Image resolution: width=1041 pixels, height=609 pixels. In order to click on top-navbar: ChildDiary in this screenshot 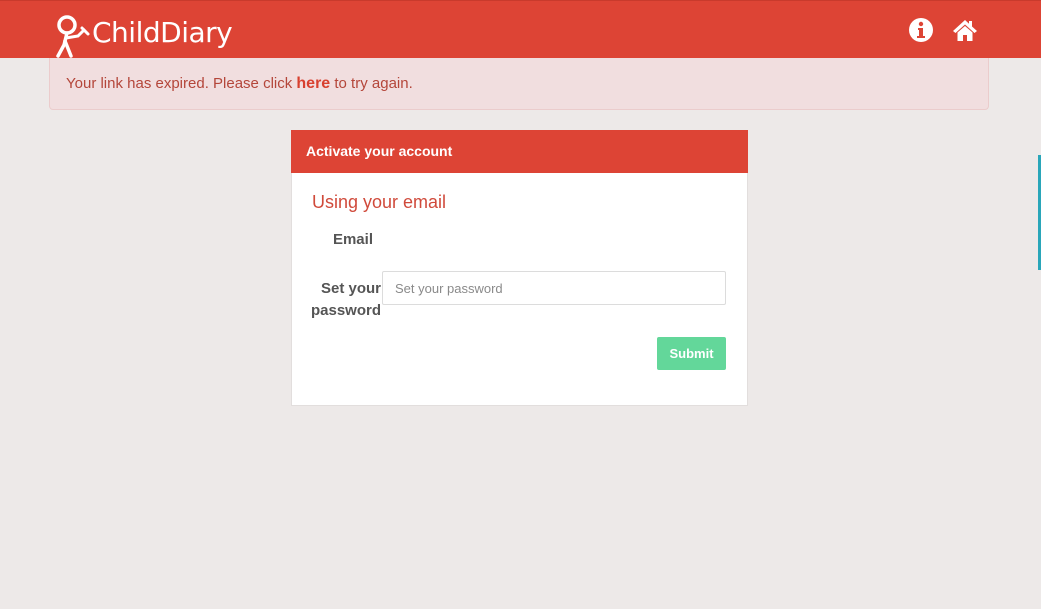, I will do `click(520, 29)`.